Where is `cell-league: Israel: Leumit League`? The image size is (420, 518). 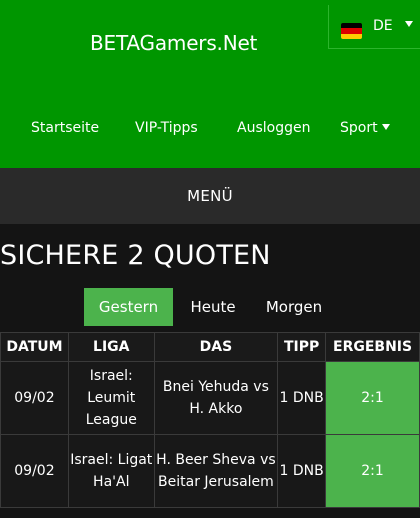 cell-league: Israel: Leumit League is located at coordinates (111, 398).